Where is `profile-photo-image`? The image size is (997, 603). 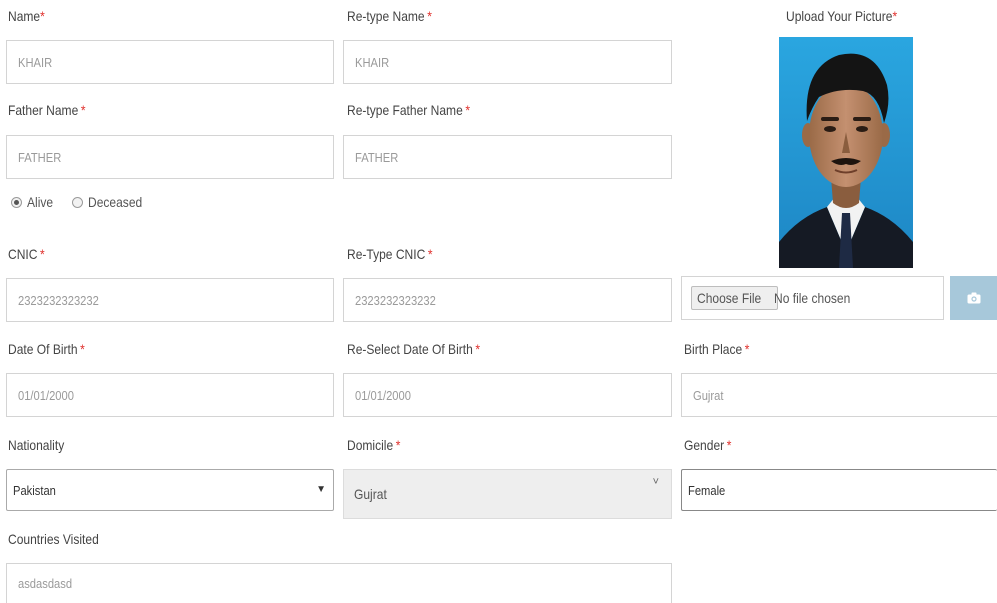 profile-photo-image is located at coordinates (846, 152).